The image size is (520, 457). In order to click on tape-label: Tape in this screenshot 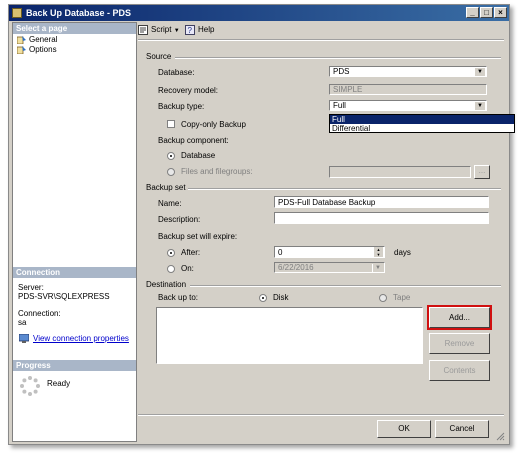, I will do `click(402, 297)`.